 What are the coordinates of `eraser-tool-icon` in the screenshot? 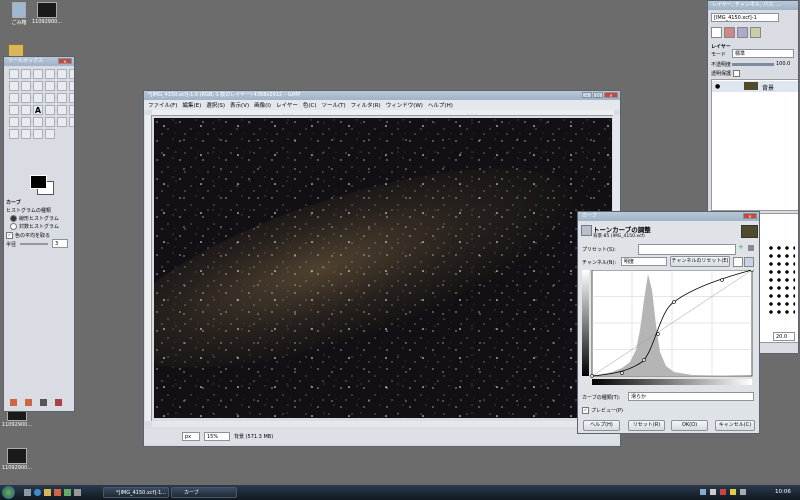 It's located at (26, 122).